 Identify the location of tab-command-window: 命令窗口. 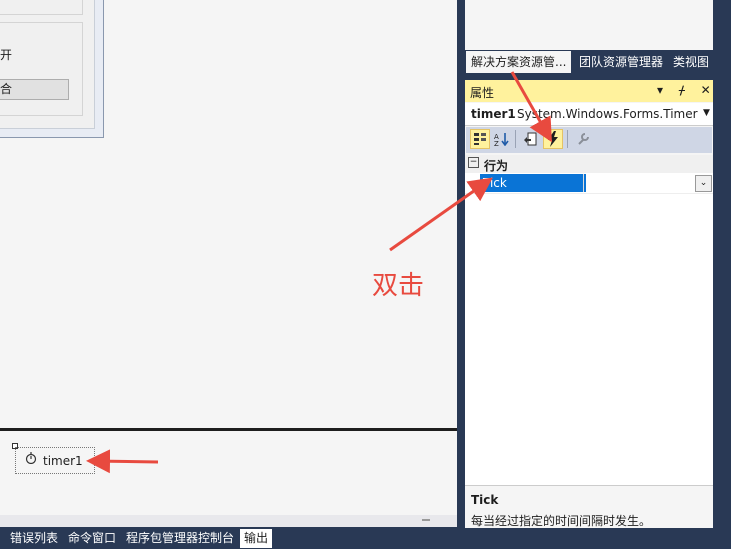
(92, 538).